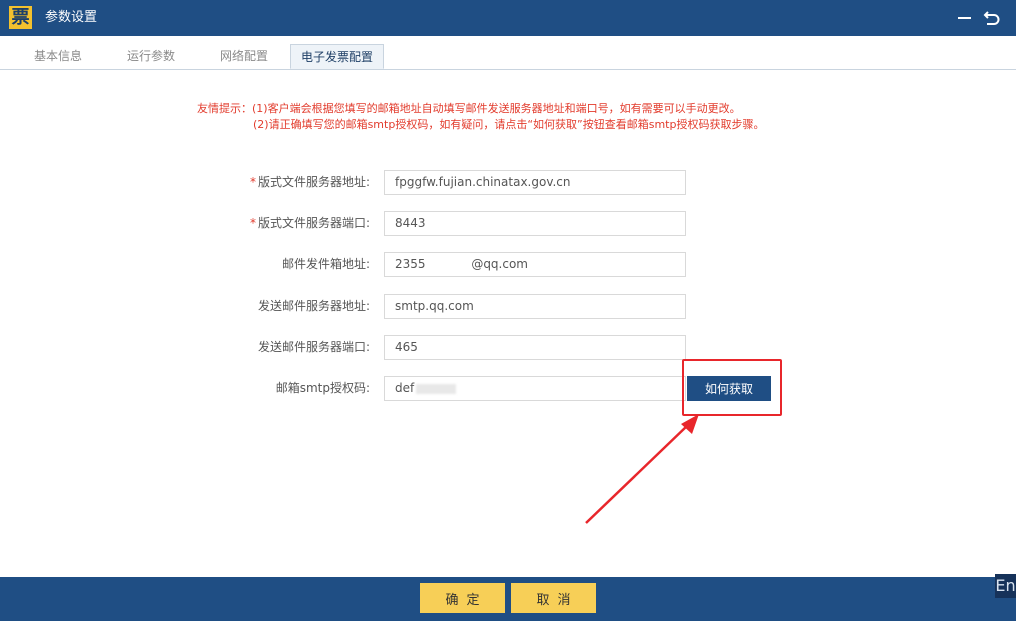 This screenshot has width=1018, height=621. Describe the element at coordinates (1005, 586) in the screenshot. I see `input-method-indicator: En` at that location.